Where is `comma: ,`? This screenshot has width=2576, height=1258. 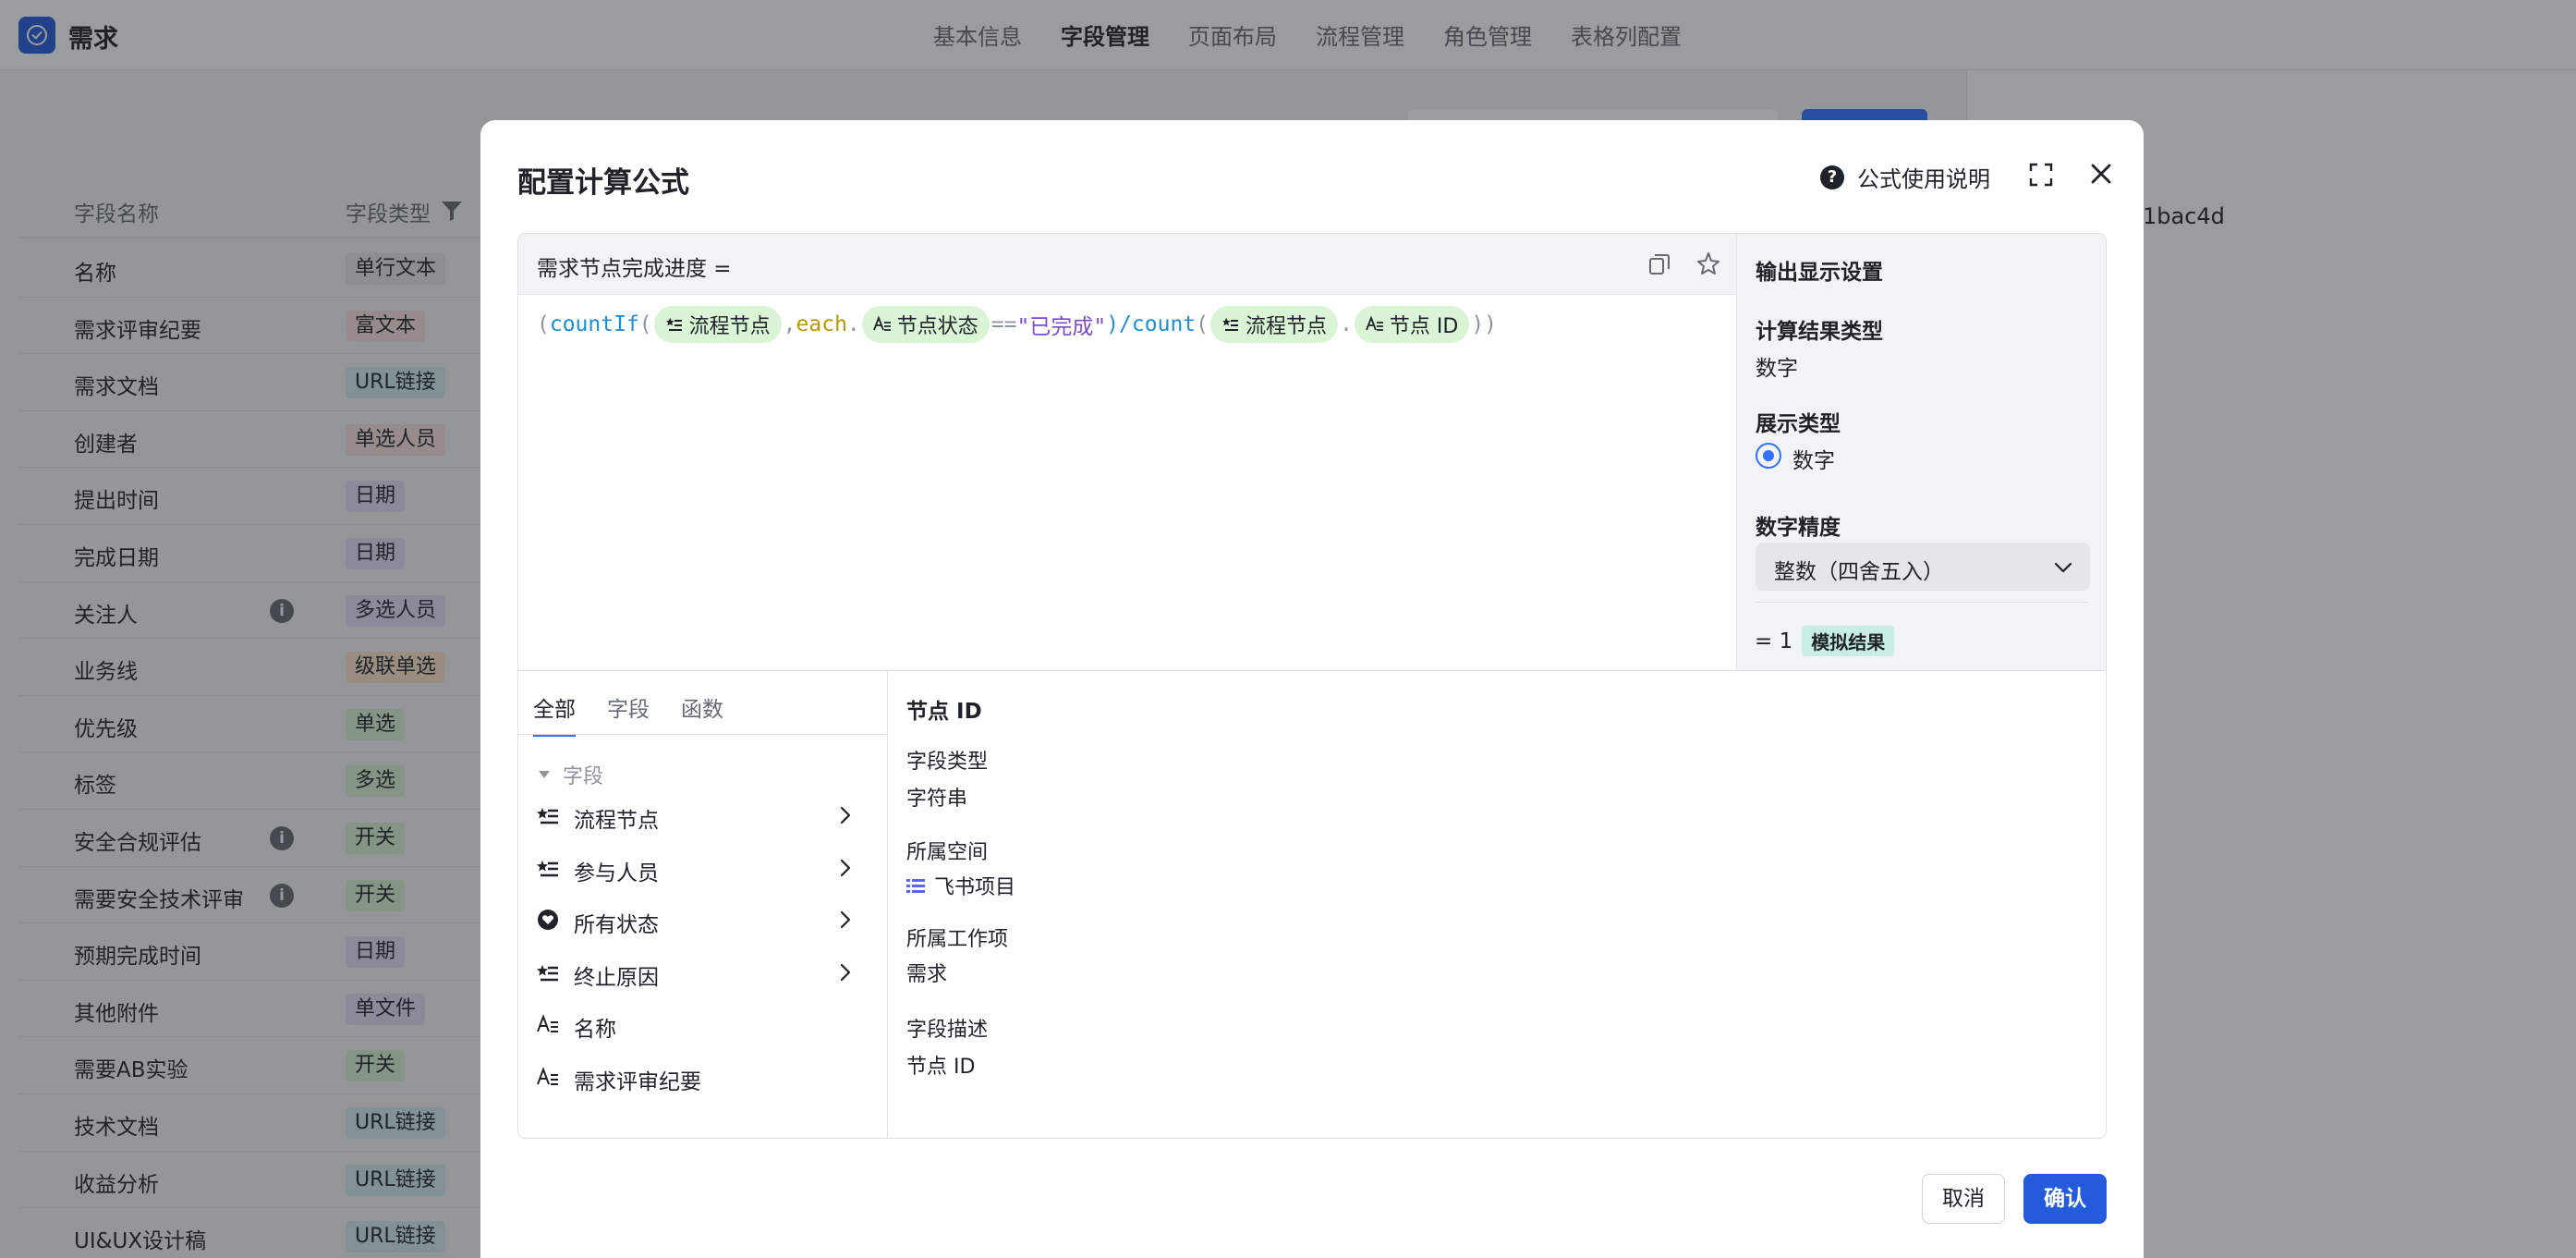 comma: , is located at coordinates (789, 324).